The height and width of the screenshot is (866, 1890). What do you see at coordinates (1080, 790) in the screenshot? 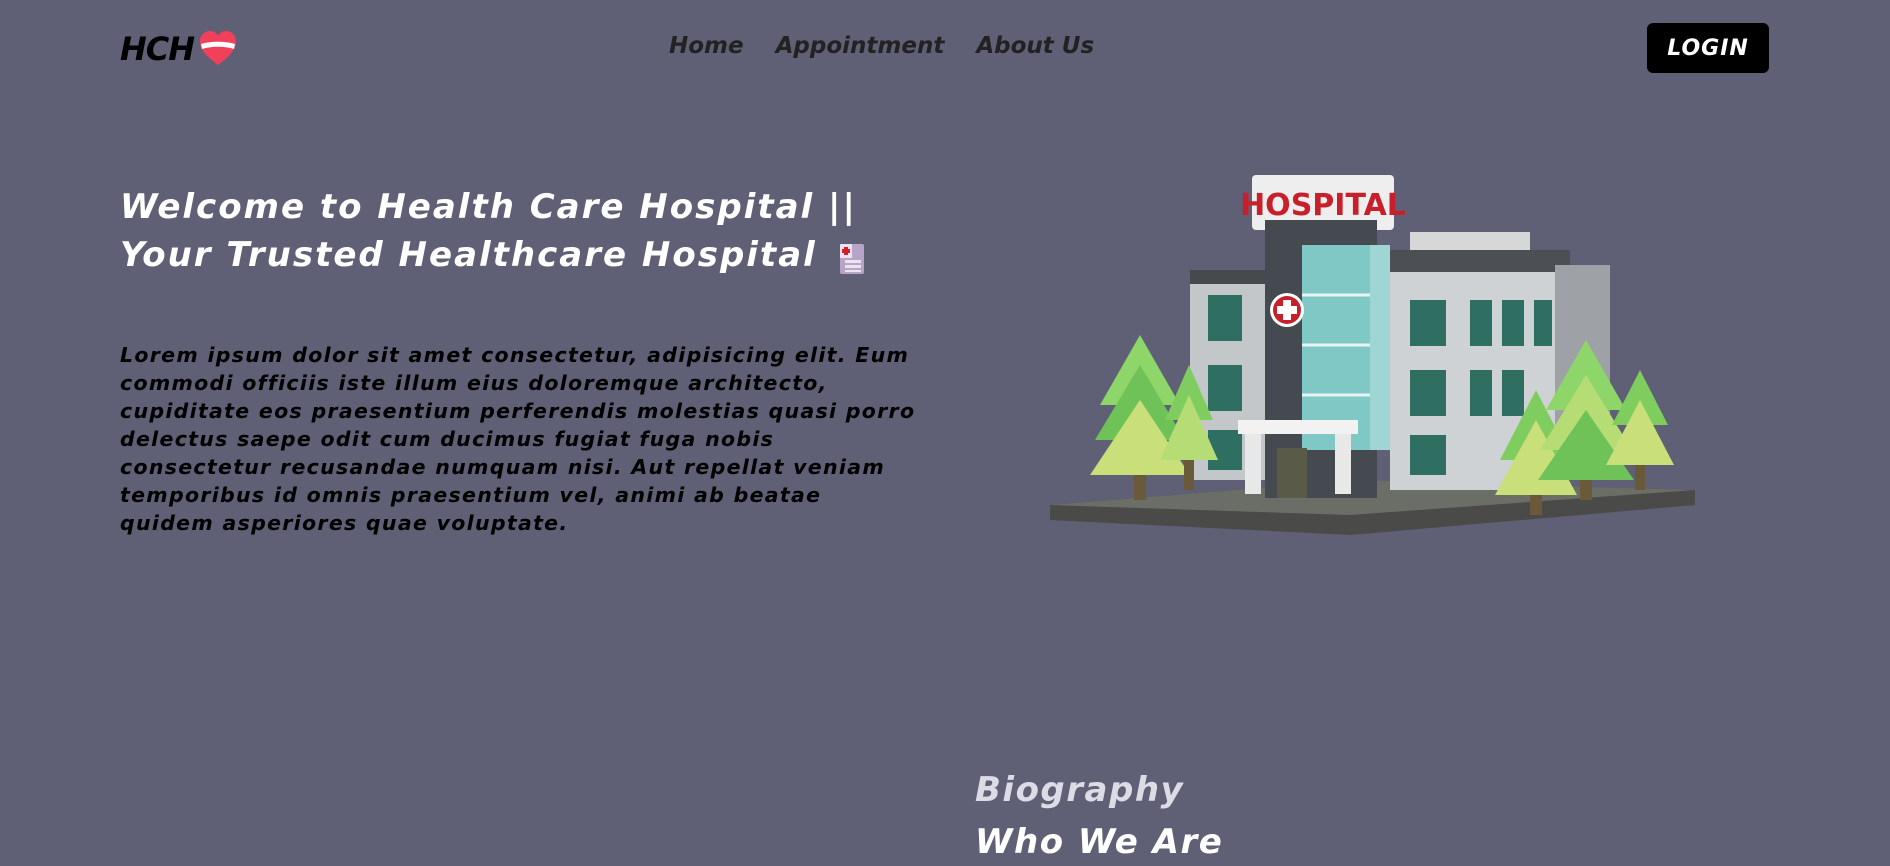
I see `biography-label: Biography` at bounding box center [1080, 790].